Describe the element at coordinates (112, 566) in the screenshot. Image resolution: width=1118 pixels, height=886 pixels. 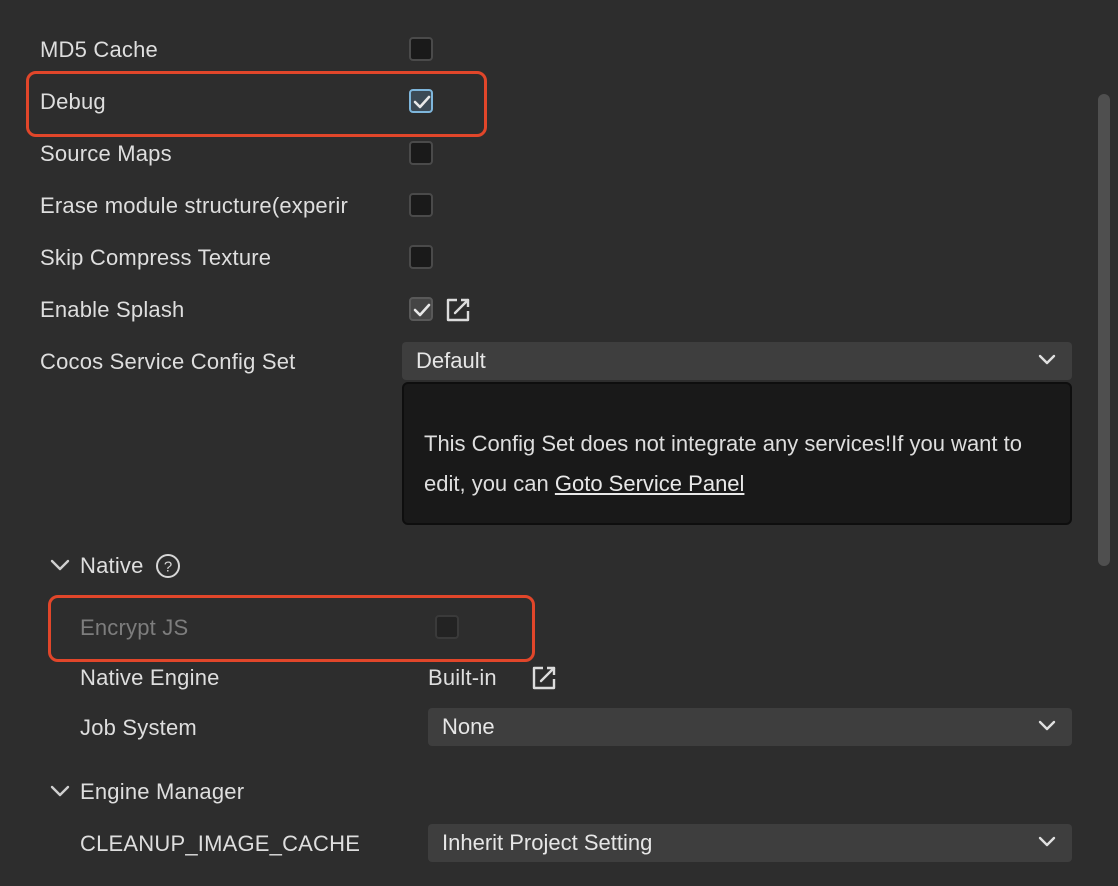
I see `native-section-title: Native` at that location.